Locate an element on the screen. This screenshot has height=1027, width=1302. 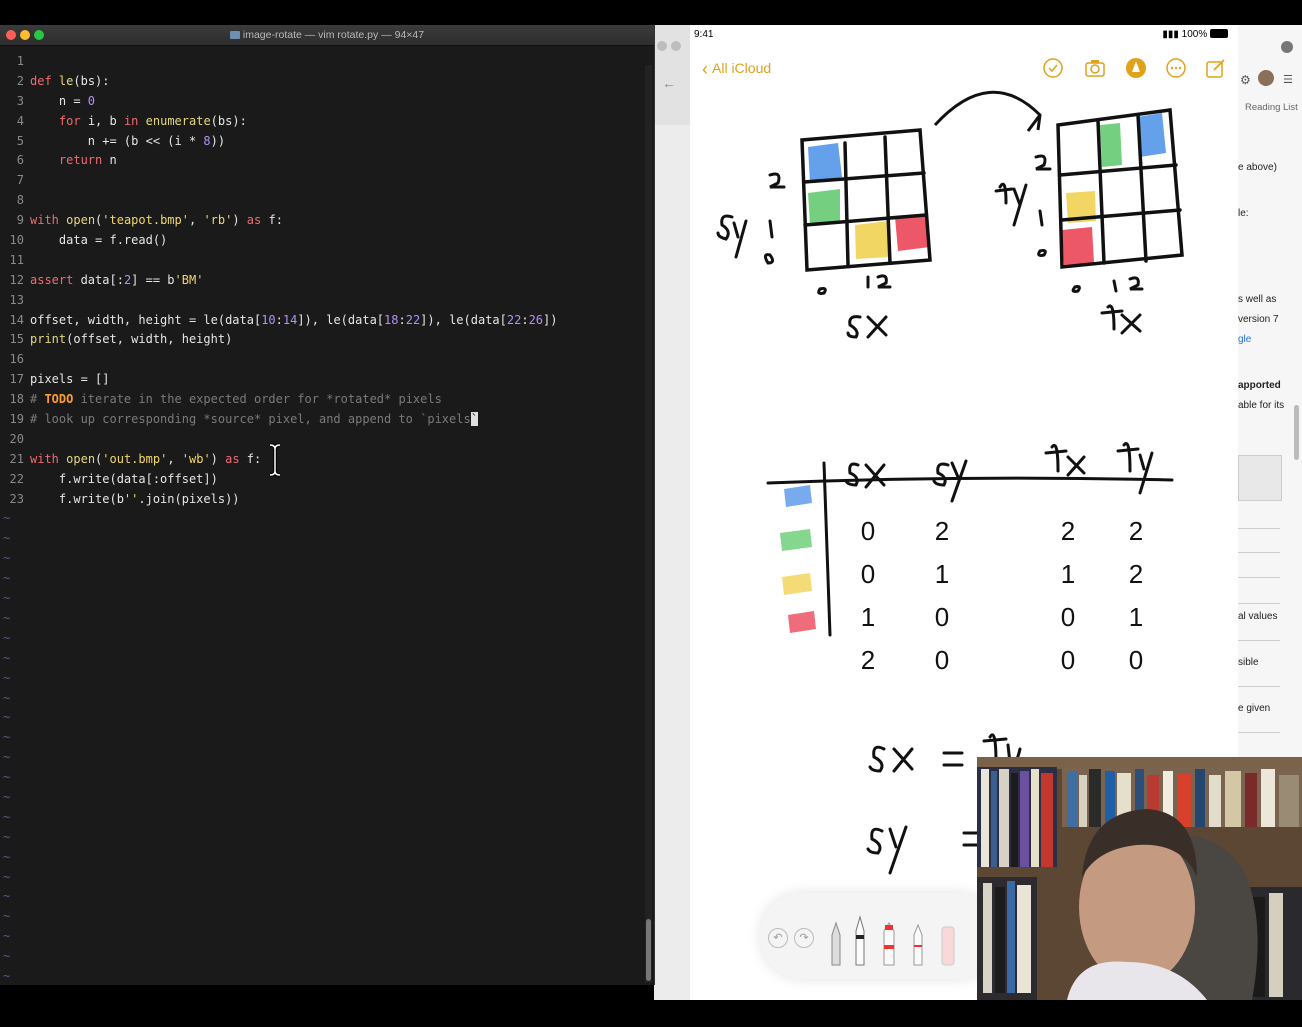
code-text: print(offset, width, height) is located at coordinates (131, 339).